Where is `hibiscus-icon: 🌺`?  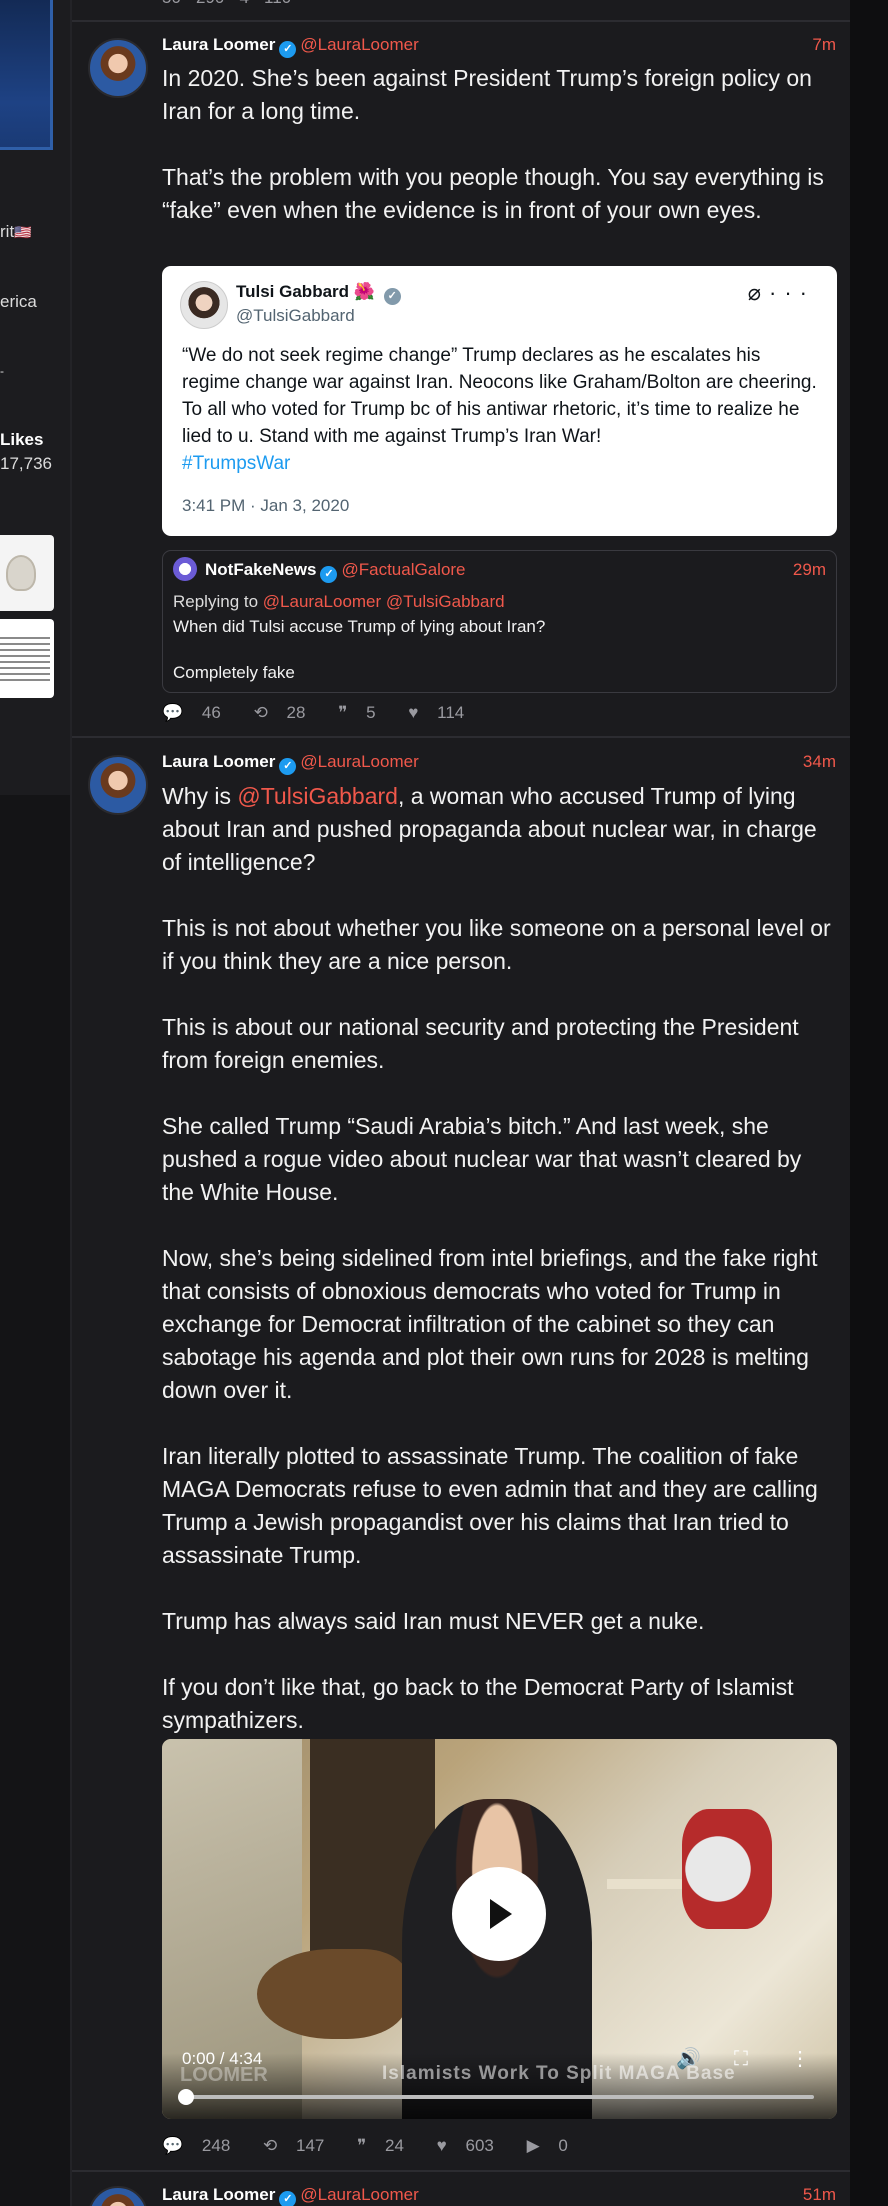
hibiscus-icon: 🌺 is located at coordinates (364, 291).